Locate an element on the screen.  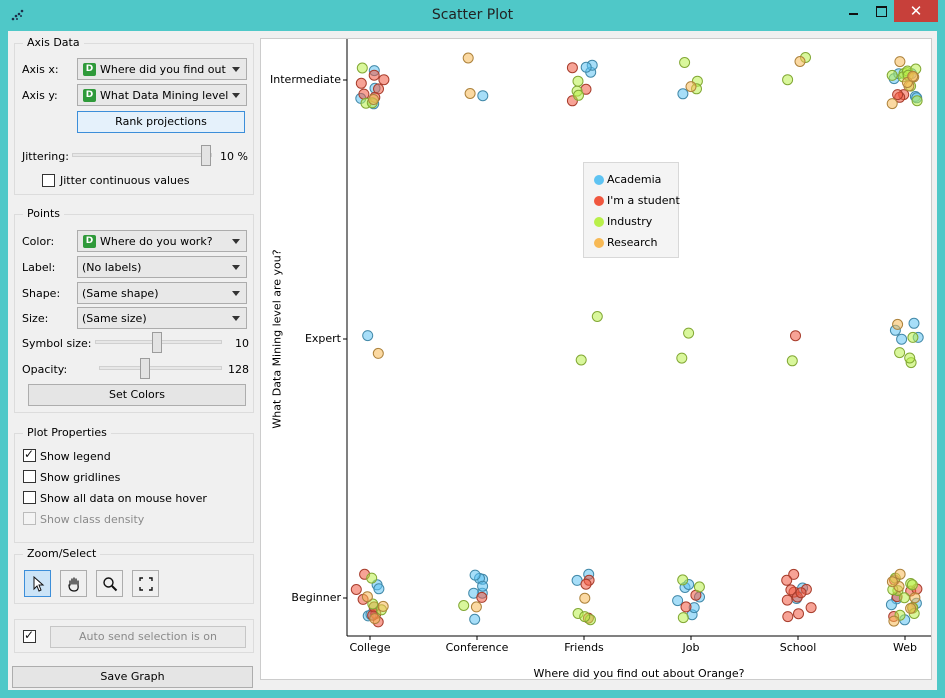
minimize-button is located at coordinates (854, 11).